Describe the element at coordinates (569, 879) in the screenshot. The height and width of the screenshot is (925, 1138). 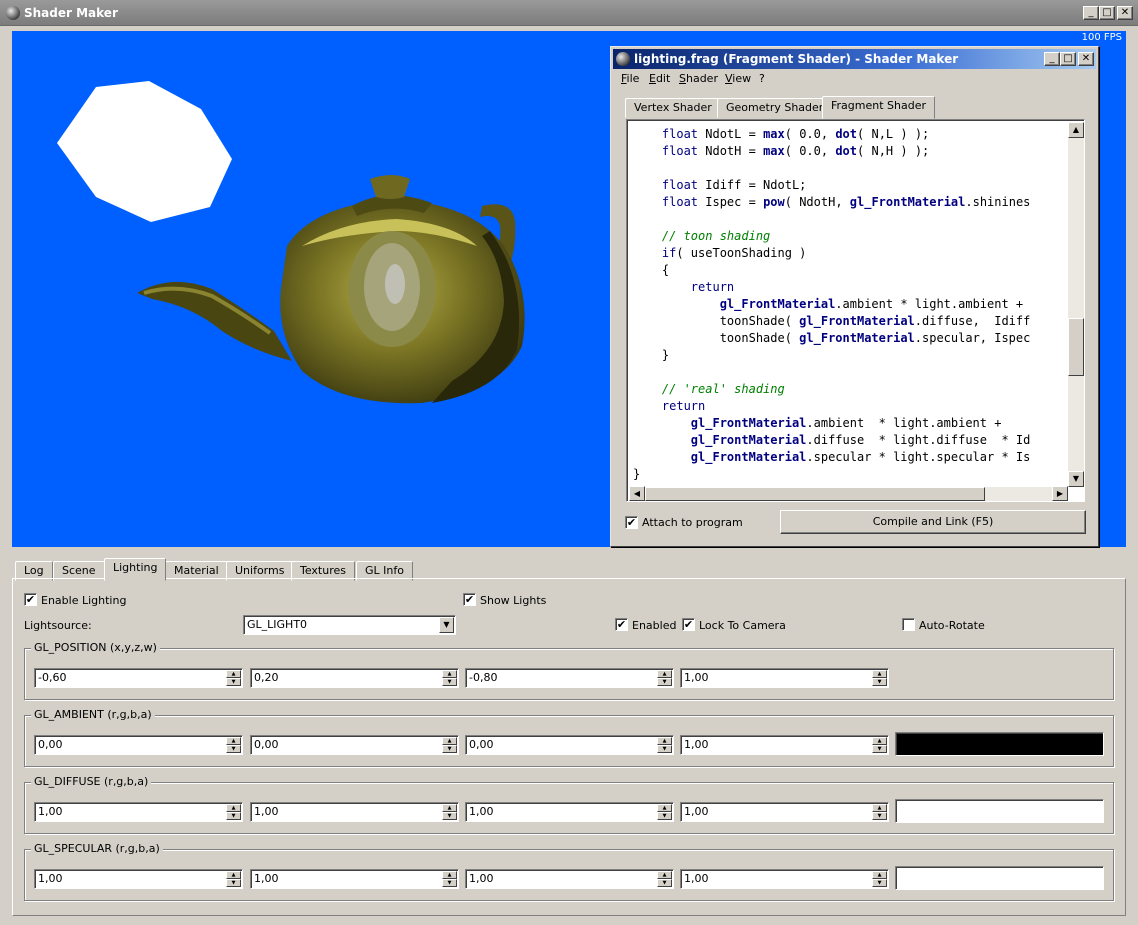
I see `specular-b-spinbox: 1,00 ▲ ▼` at that location.